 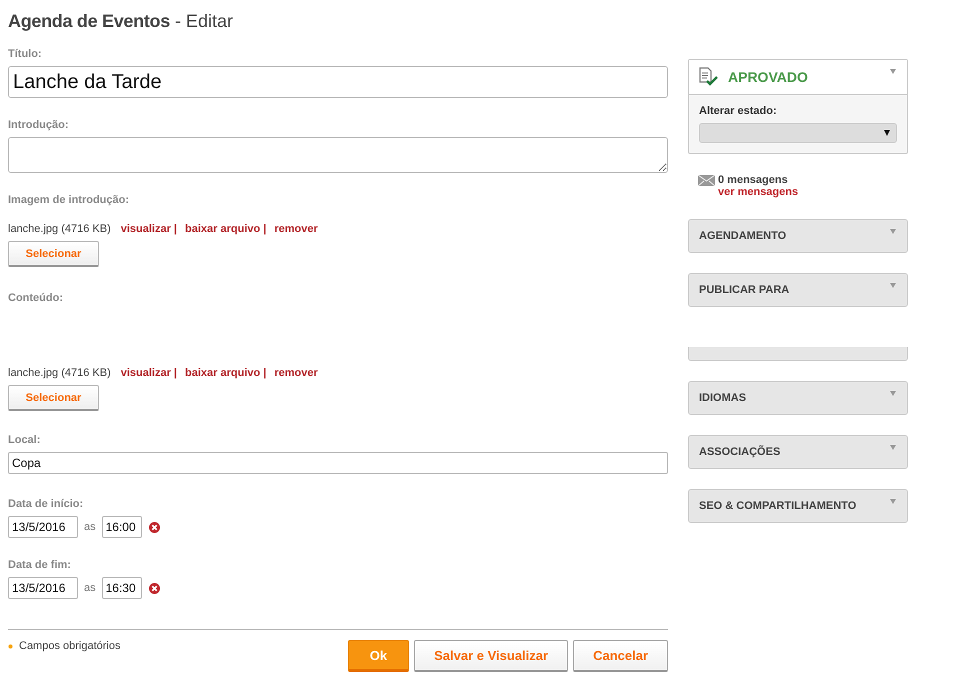 What do you see at coordinates (758, 192) in the screenshot?
I see `view-messages-link: ver mensagens` at bounding box center [758, 192].